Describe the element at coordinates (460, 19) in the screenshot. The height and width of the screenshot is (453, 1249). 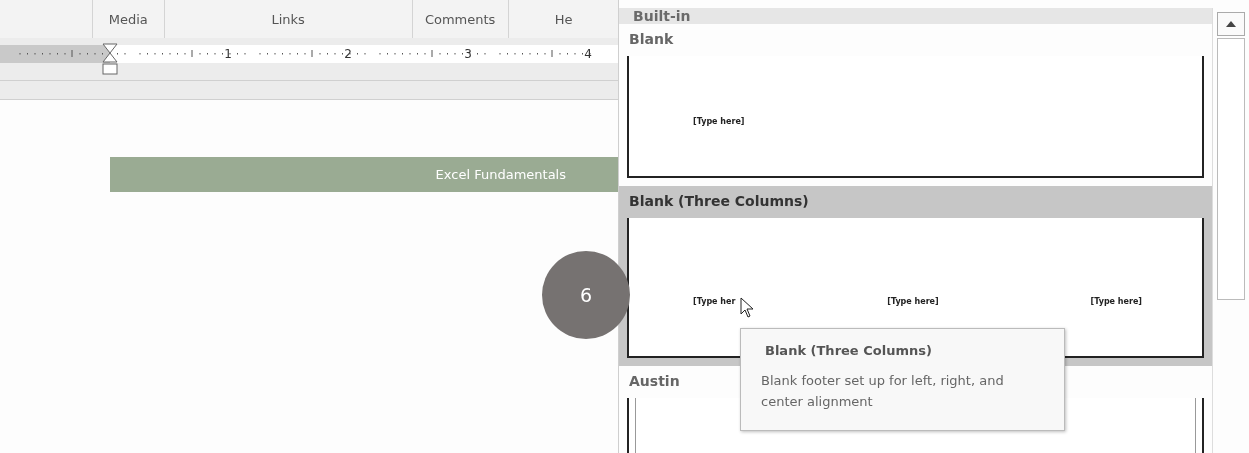
I see `ribbon-group-label: Comments` at that location.